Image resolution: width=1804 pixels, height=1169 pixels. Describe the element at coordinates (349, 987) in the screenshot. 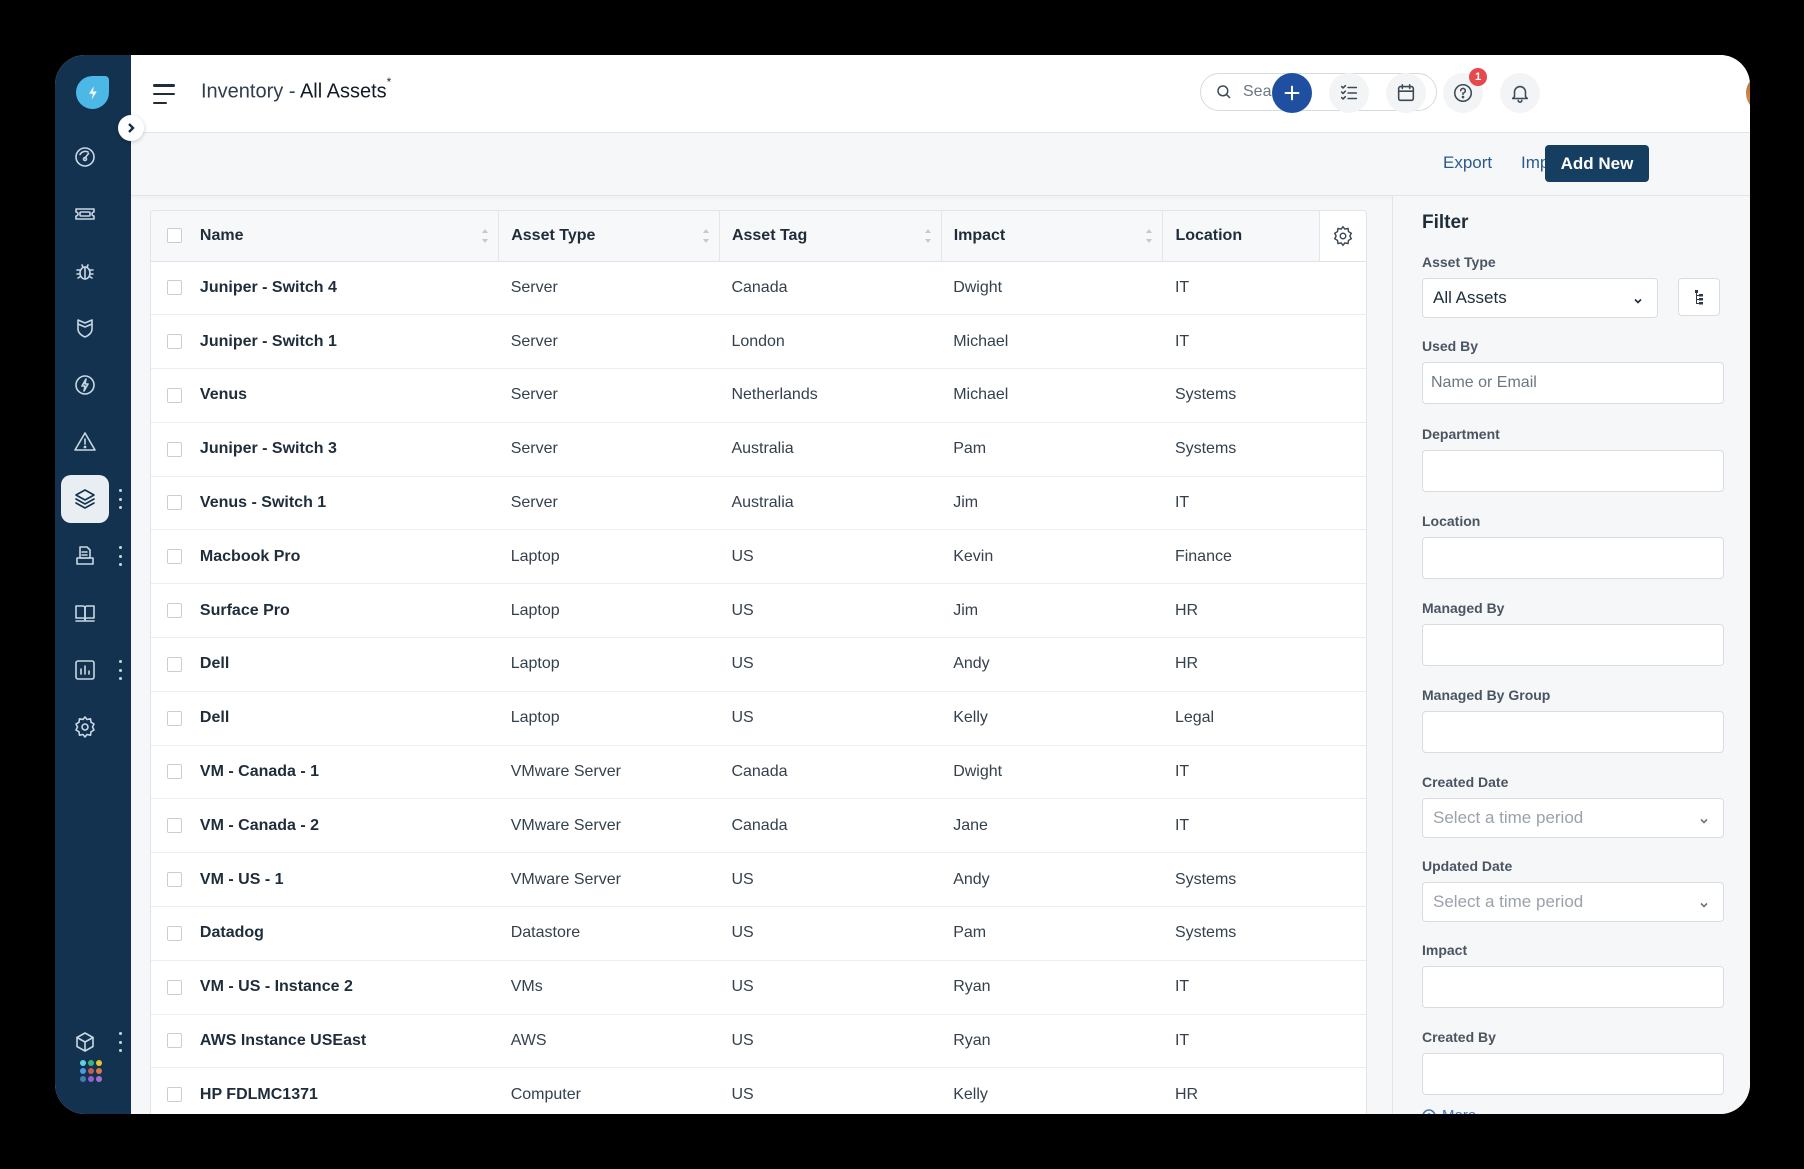

I see `cell-name: VM - US - Instance 2` at that location.